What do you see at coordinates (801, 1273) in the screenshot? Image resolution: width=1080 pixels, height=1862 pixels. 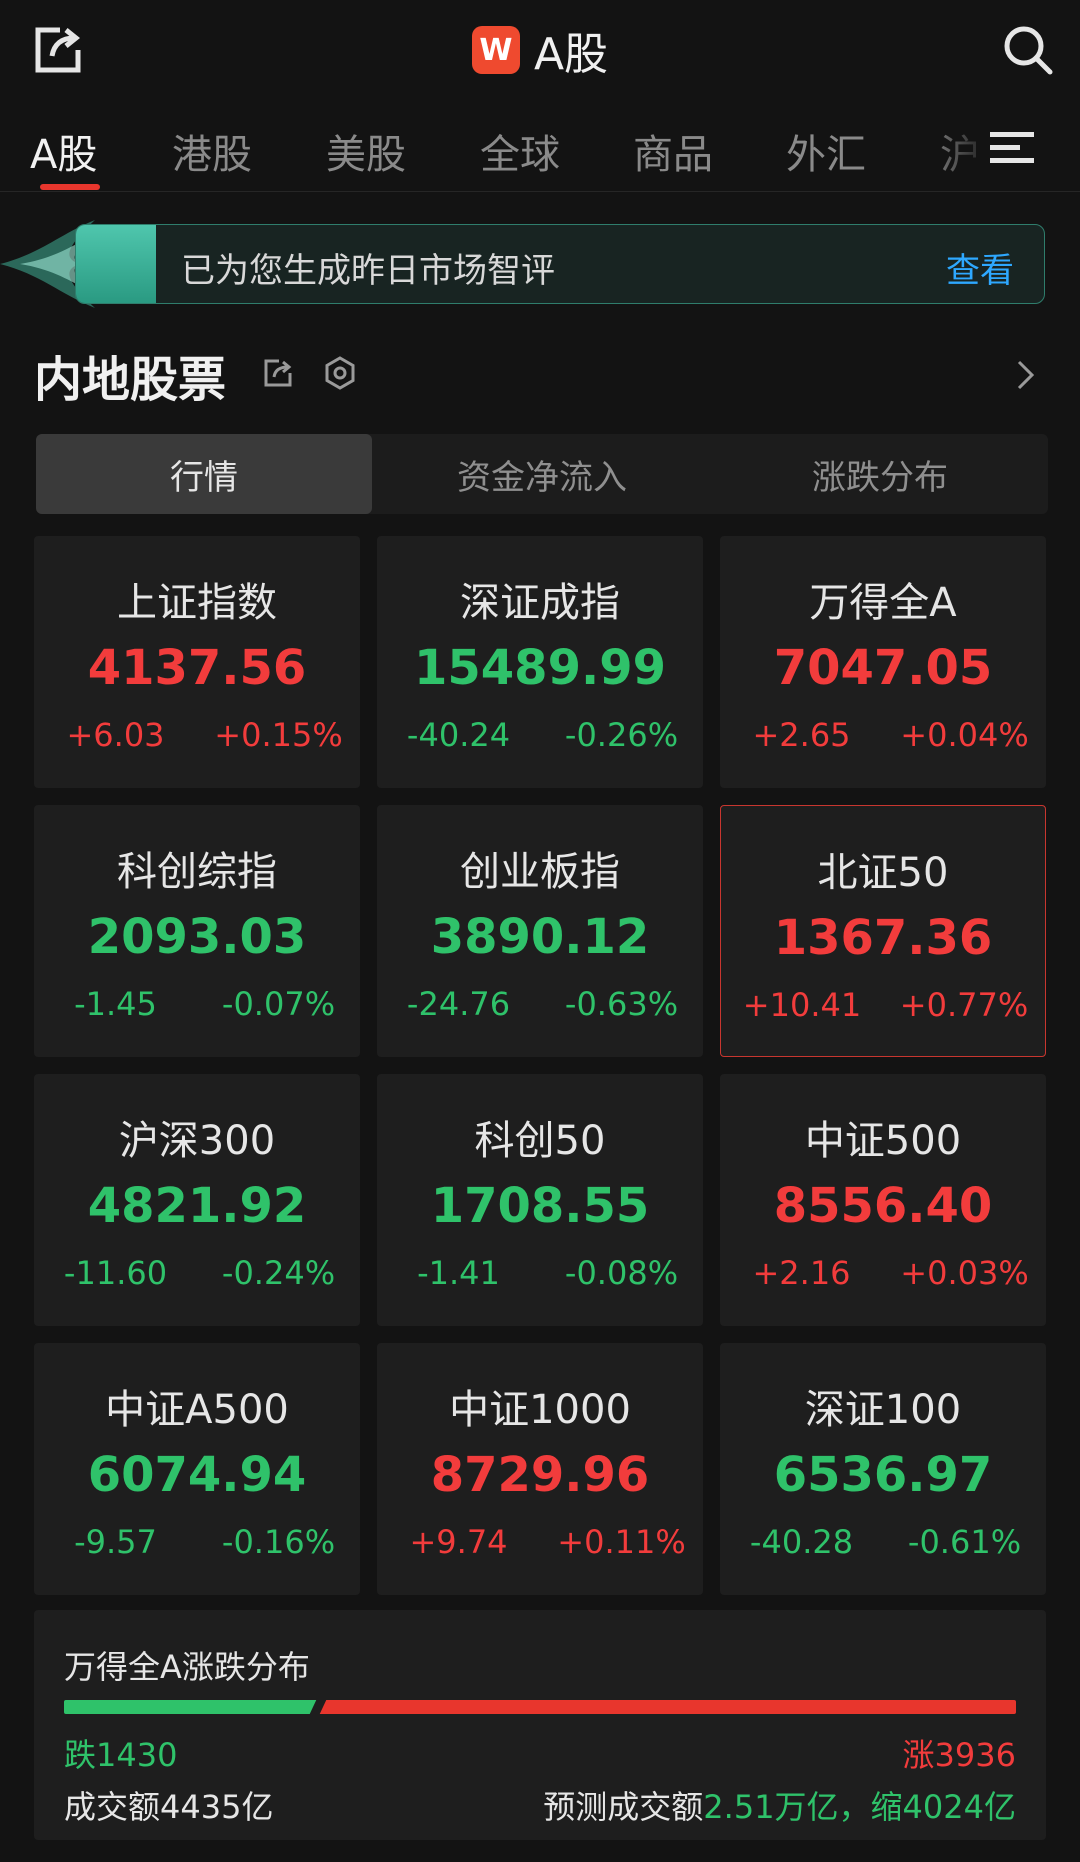 I see `index-change: +2.16` at bounding box center [801, 1273].